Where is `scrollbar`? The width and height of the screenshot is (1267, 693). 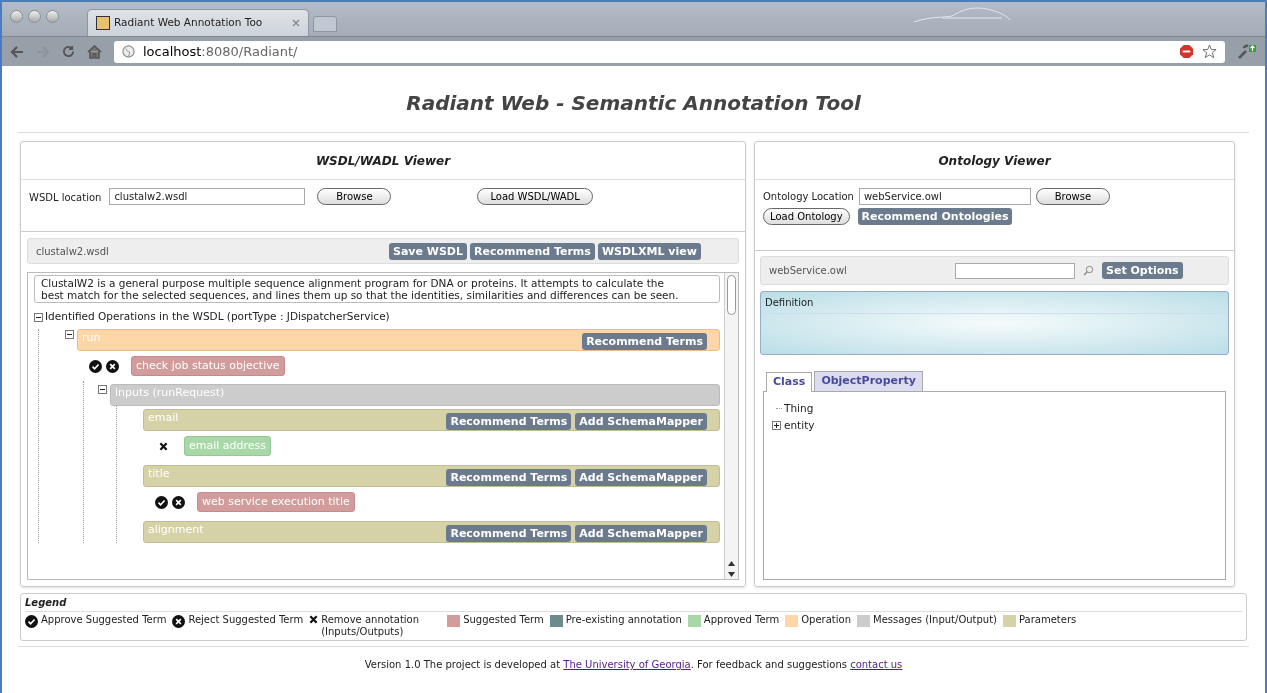 scrollbar is located at coordinates (731, 426).